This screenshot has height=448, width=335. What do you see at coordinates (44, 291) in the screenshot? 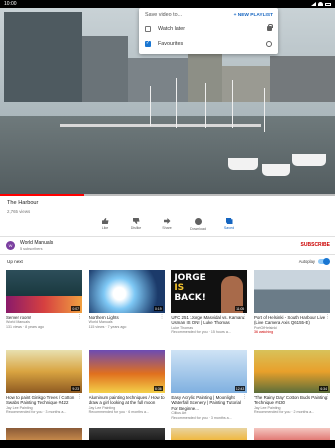
I see `video-thumbnail: 0:07` at bounding box center [44, 291].